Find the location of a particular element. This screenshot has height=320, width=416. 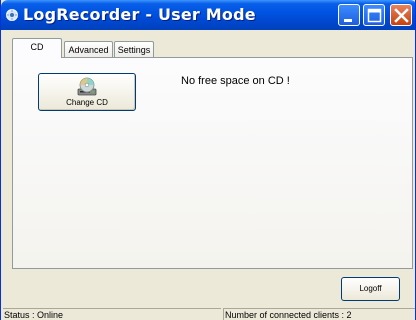

change-cd-label: Change CD is located at coordinates (87, 102).